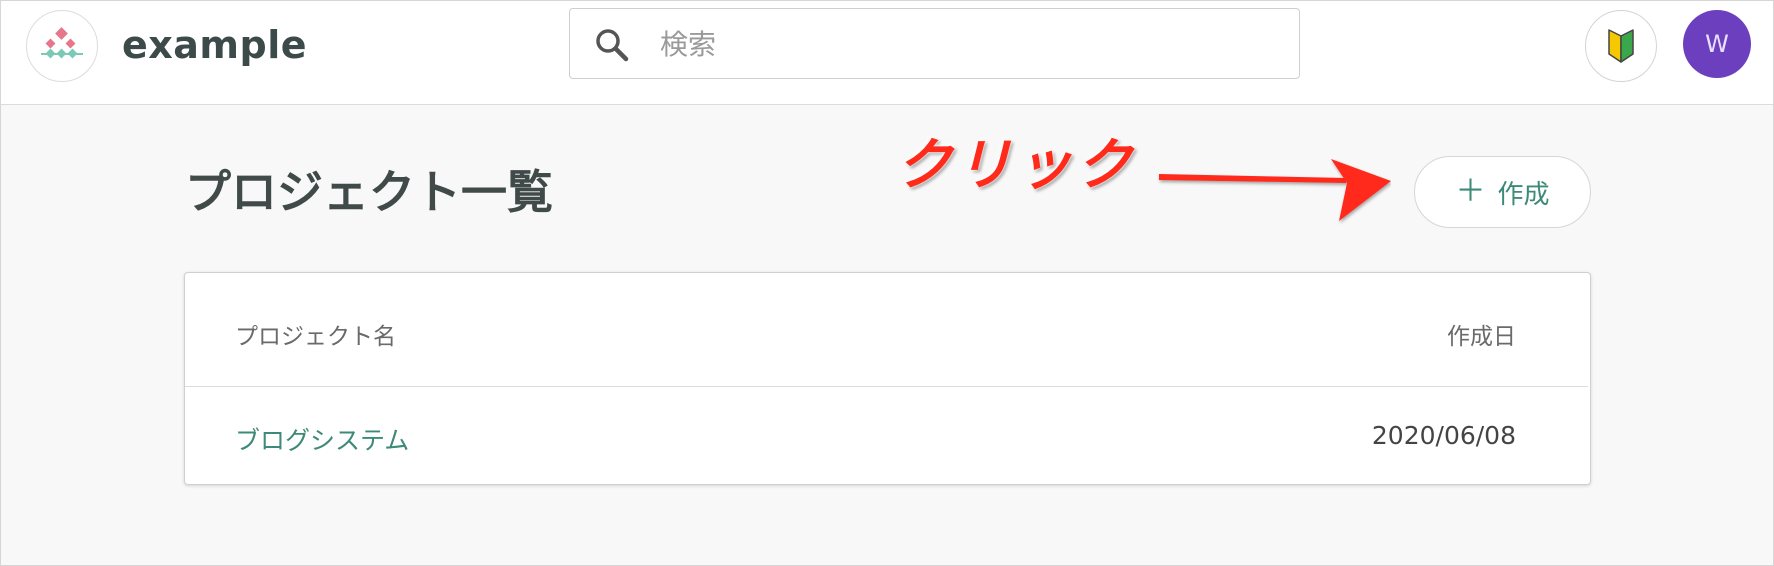  I want to click on project-link: ブログシステム, so click(322, 439).